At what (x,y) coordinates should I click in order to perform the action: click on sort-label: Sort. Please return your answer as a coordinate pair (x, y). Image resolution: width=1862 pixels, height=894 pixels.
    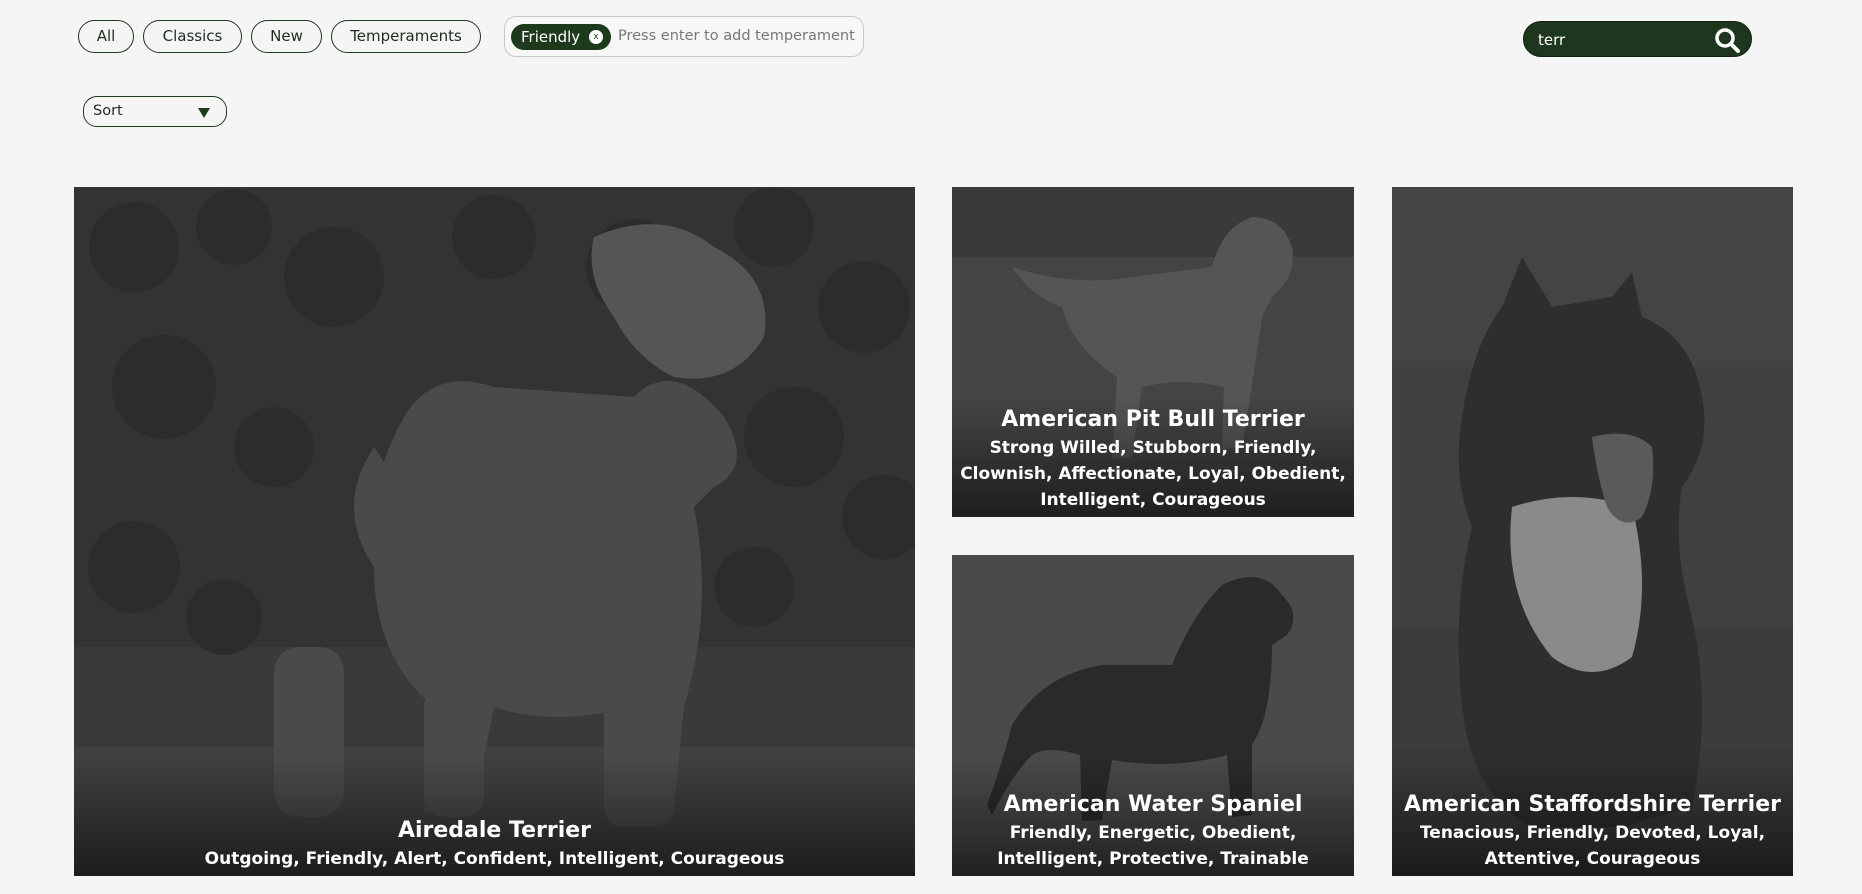
    Looking at the image, I should click on (108, 111).